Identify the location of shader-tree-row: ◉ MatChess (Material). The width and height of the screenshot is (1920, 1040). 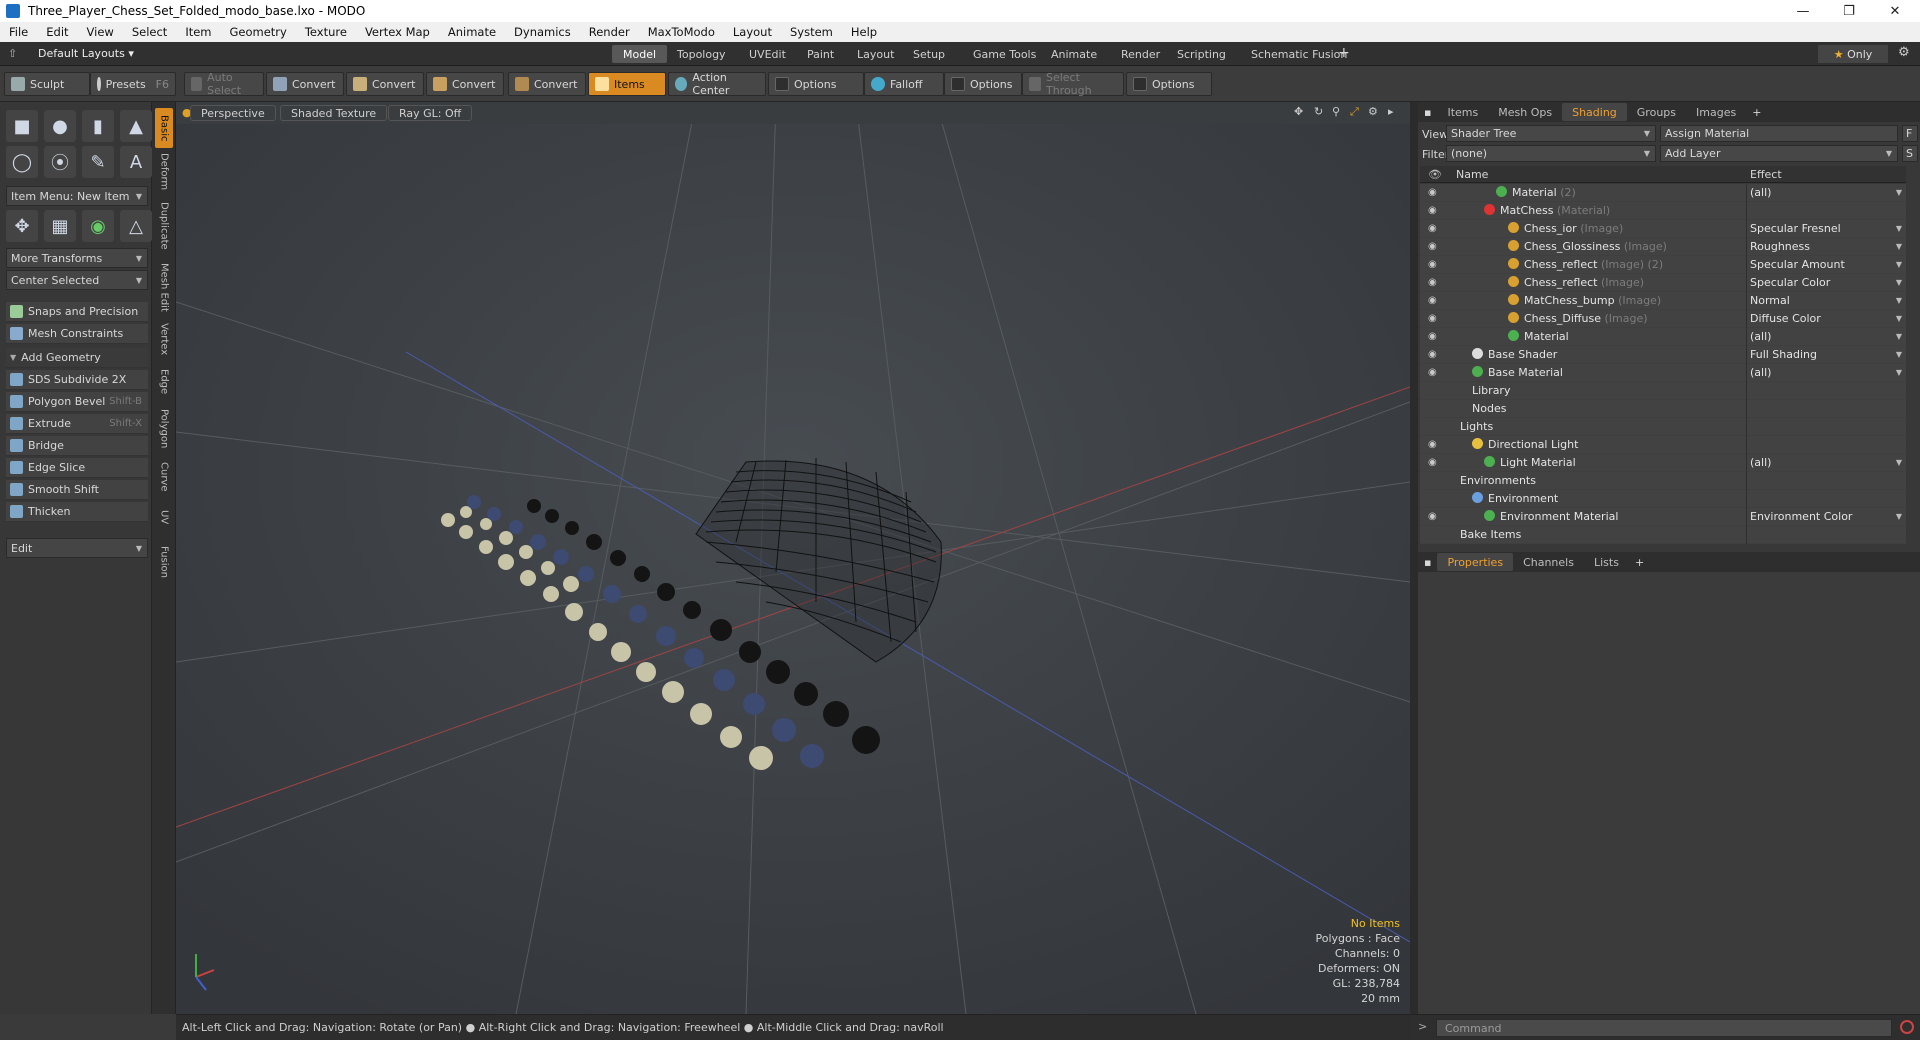
(1663, 211).